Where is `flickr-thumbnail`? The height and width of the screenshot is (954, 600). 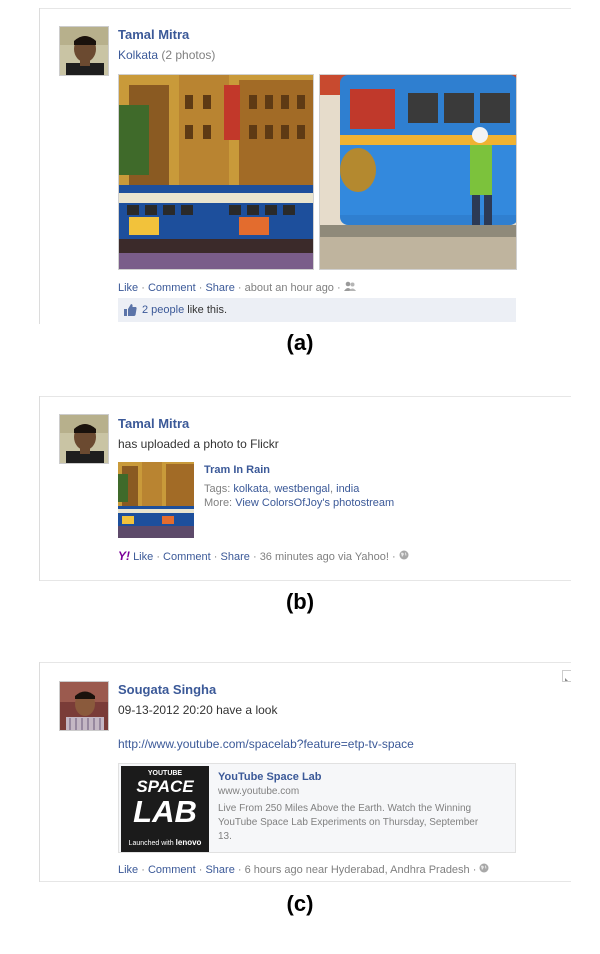 flickr-thumbnail is located at coordinates (156, 500).